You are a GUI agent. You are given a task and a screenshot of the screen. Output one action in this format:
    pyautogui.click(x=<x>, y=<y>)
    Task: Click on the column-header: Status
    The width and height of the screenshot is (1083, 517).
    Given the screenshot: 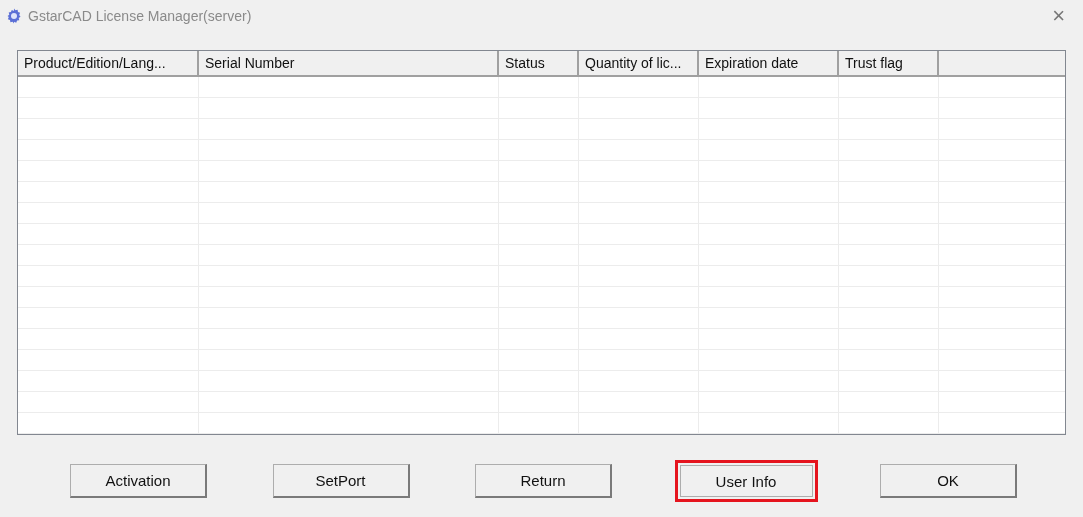 What is the action you would take?
    pyautogui.click(x=539, y=63)
    